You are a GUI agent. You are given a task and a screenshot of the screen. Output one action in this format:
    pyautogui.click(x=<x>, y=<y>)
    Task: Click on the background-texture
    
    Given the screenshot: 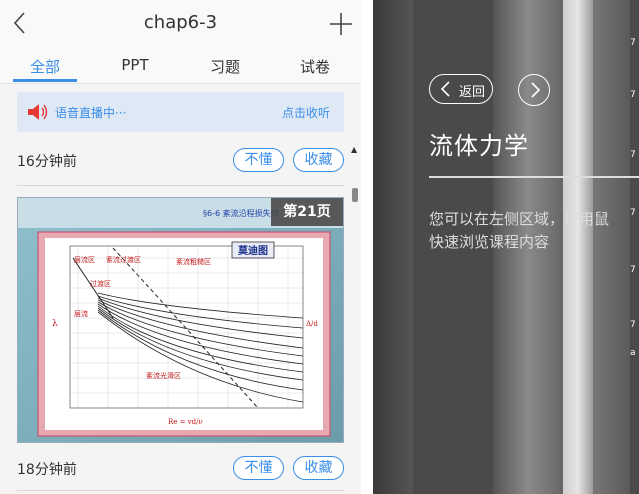 What is the action you would take?
    pyautogui.click(x=393, y=247)
    